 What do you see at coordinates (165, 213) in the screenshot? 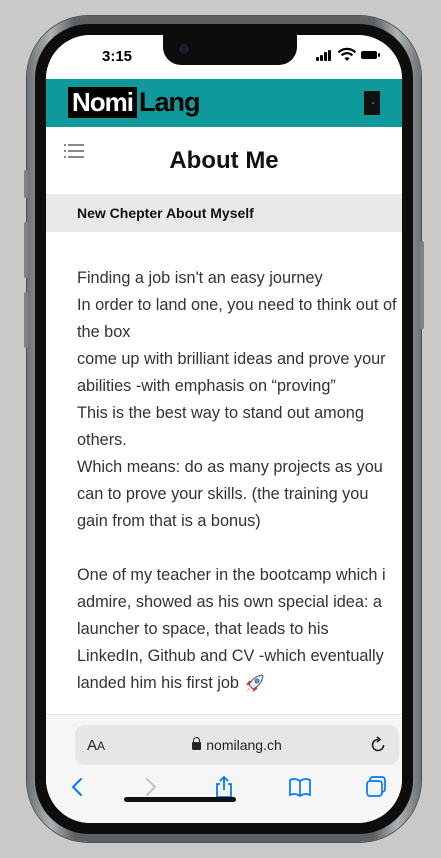
I see `section-heading: New Chepter About Myself` at bounding box center [165, 213].